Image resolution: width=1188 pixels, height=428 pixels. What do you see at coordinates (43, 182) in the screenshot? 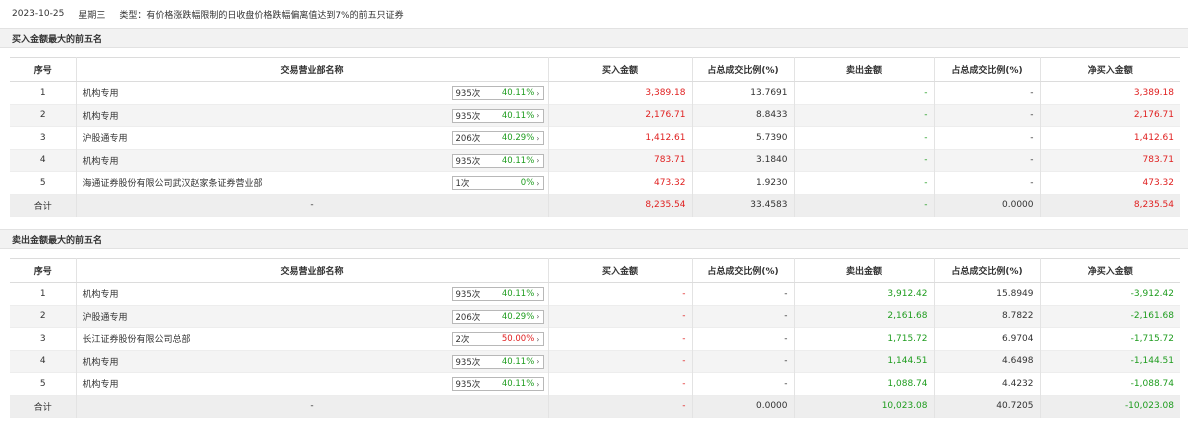
I see `row-seq: 5` at bounding box center [43, 182].